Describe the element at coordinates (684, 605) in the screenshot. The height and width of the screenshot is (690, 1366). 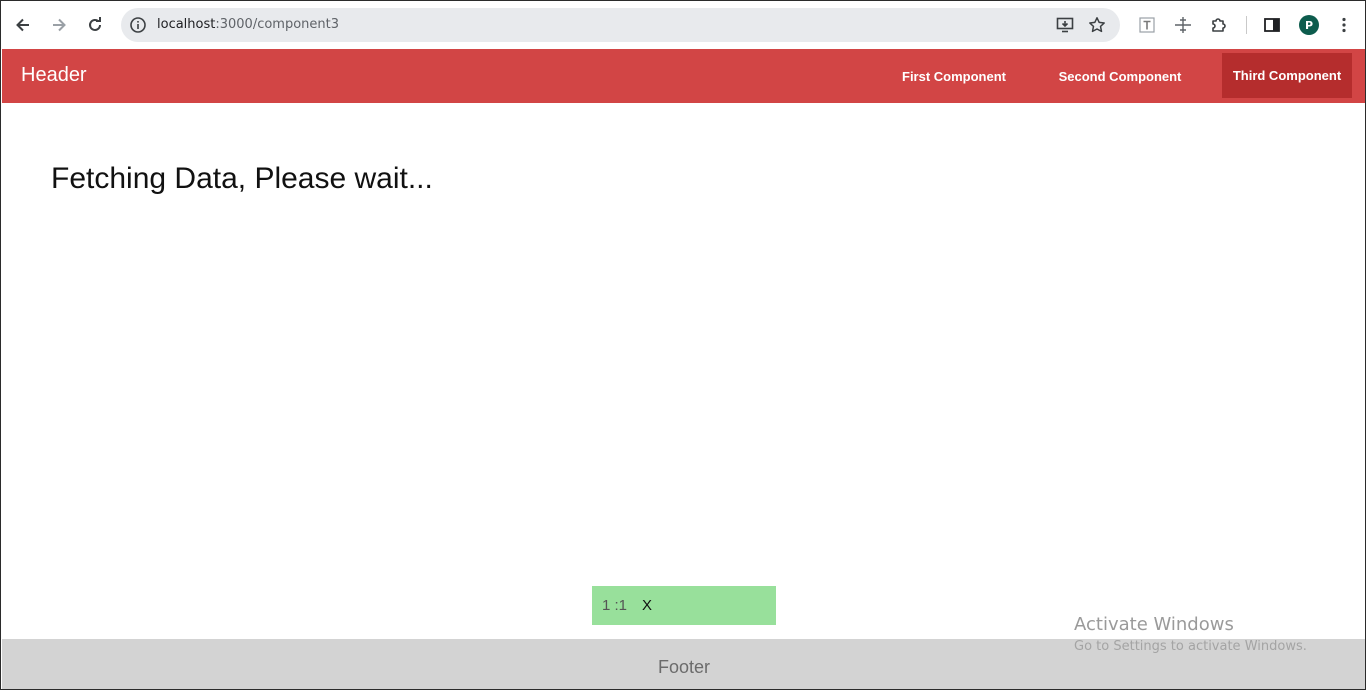
I see `notification-toast: 1 :1 X` at that location.